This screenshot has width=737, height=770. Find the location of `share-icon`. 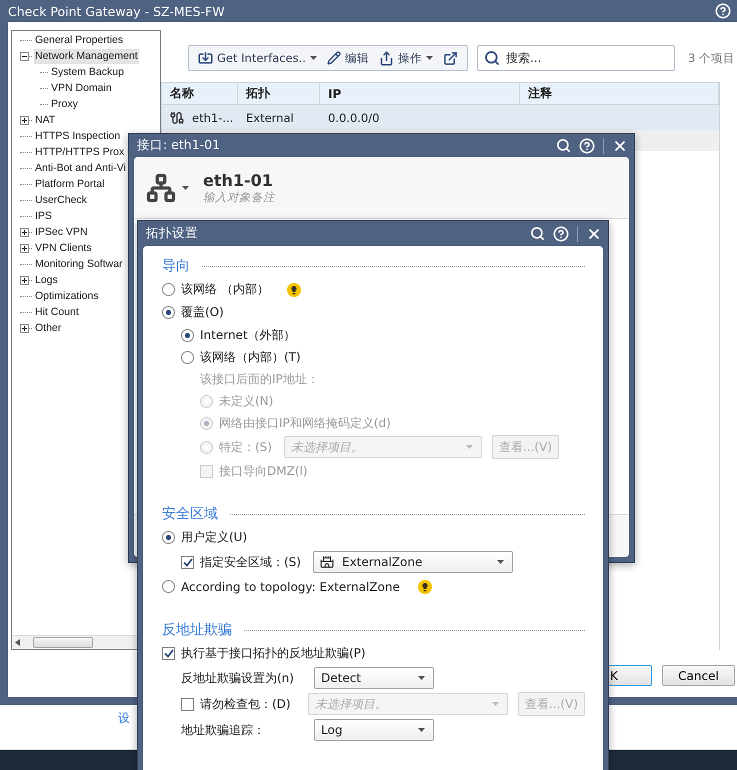

share-icon is located at coordinates (386, 58).